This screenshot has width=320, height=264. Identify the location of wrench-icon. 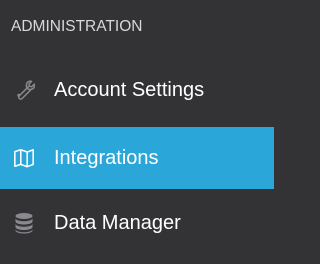
(24, 90).